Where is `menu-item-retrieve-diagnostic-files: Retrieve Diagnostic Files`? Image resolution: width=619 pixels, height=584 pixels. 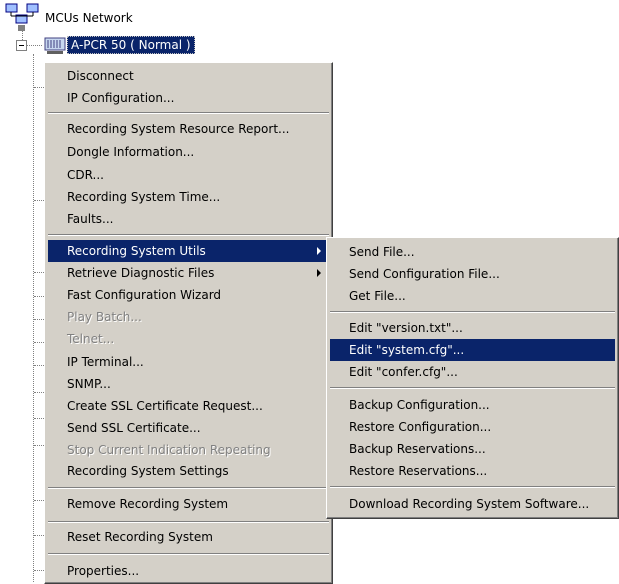 menu-item-retrieve-diagnostic-files: Retrieve Diagnostic Files is located at coordinates (188, 273).